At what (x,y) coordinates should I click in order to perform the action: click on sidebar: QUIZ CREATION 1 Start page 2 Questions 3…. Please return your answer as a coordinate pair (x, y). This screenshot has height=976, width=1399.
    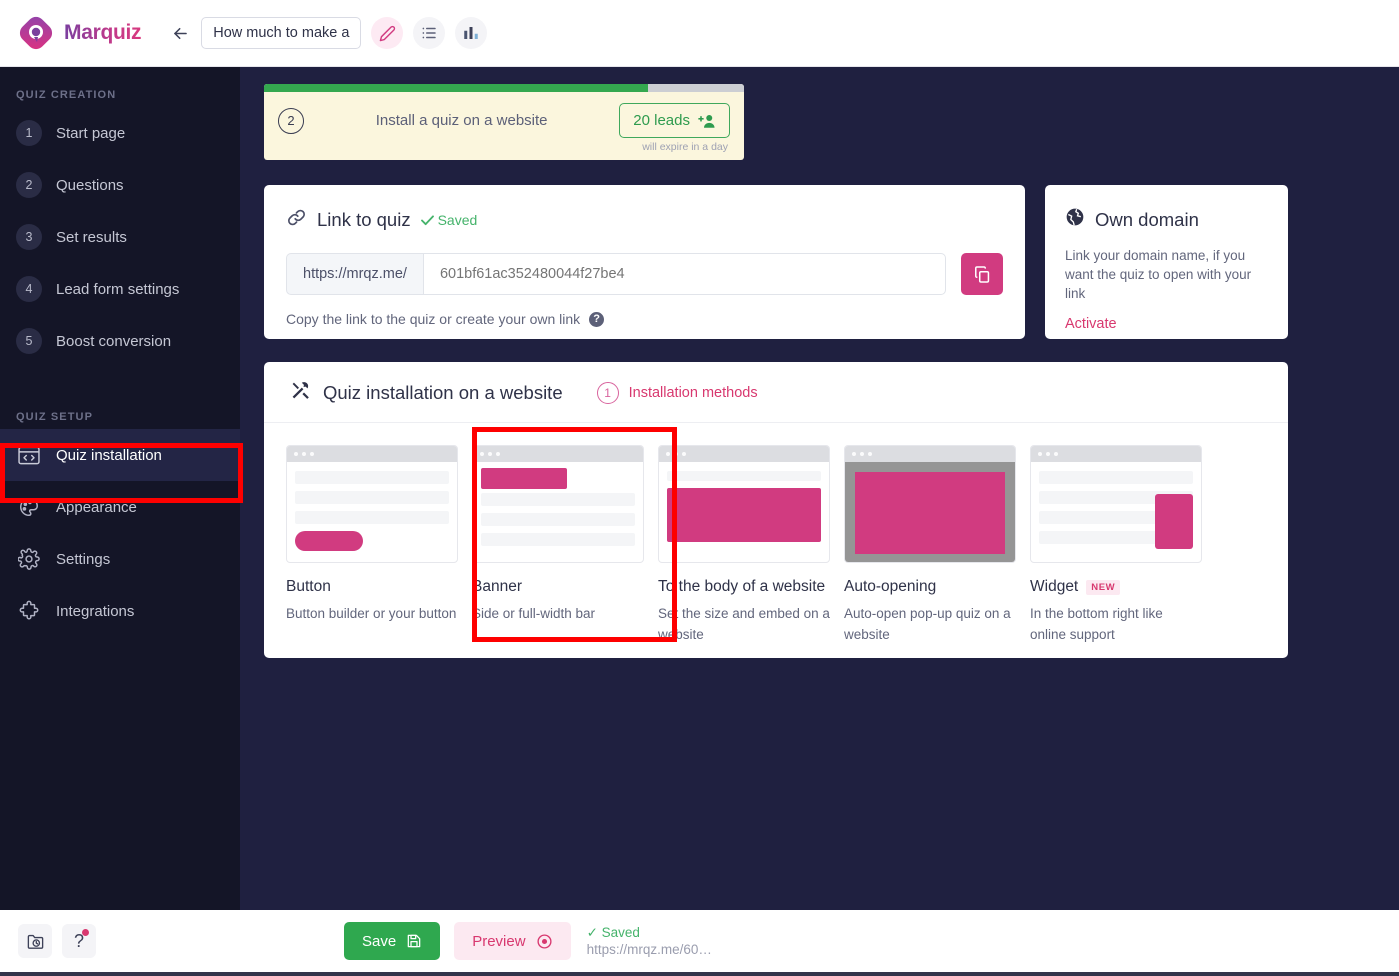
    Looking at the image, I should click on (120, 488).